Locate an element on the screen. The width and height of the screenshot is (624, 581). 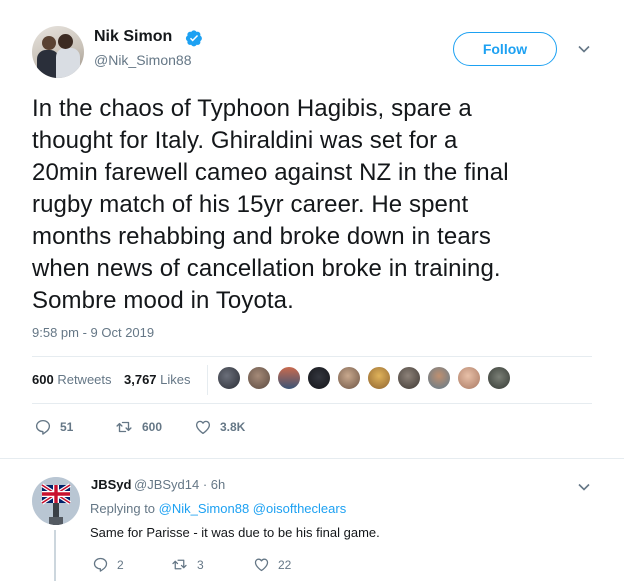
reply-like-button: 22 is located at coordinates (272, 564).